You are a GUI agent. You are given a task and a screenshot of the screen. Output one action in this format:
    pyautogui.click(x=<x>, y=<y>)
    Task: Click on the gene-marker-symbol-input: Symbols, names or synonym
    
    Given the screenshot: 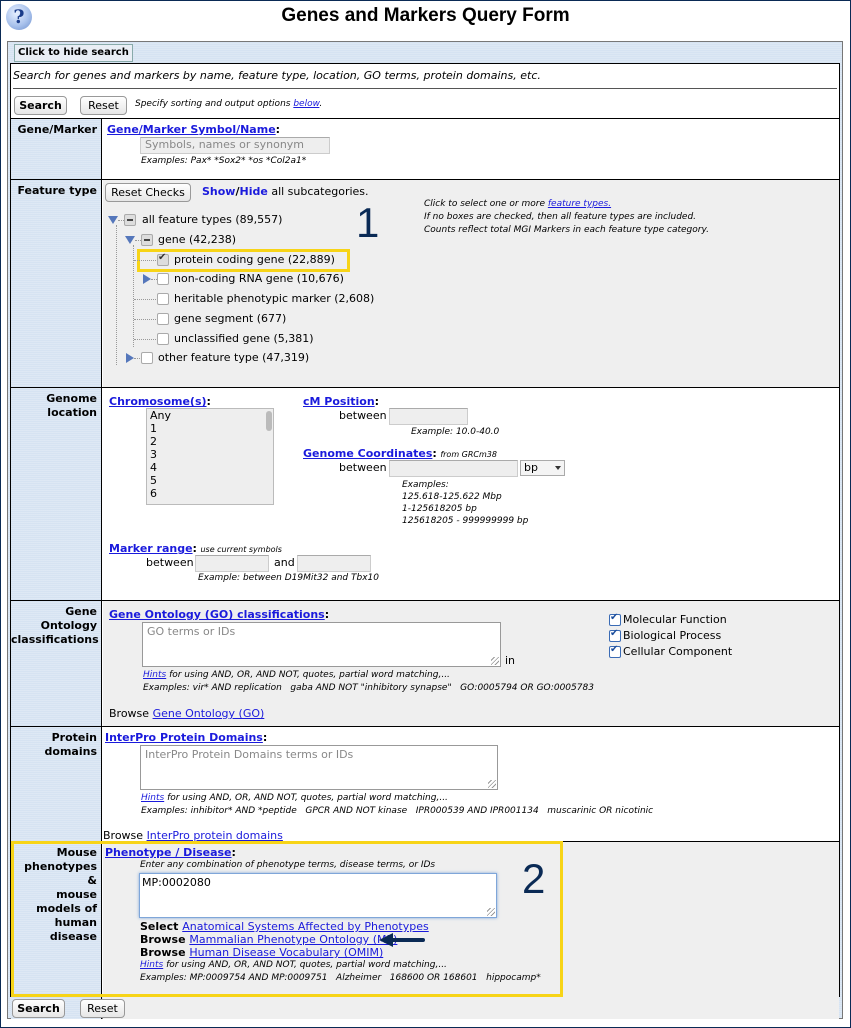 What is the action you would take?
    pyautogui.click(x=235, y=145)
    